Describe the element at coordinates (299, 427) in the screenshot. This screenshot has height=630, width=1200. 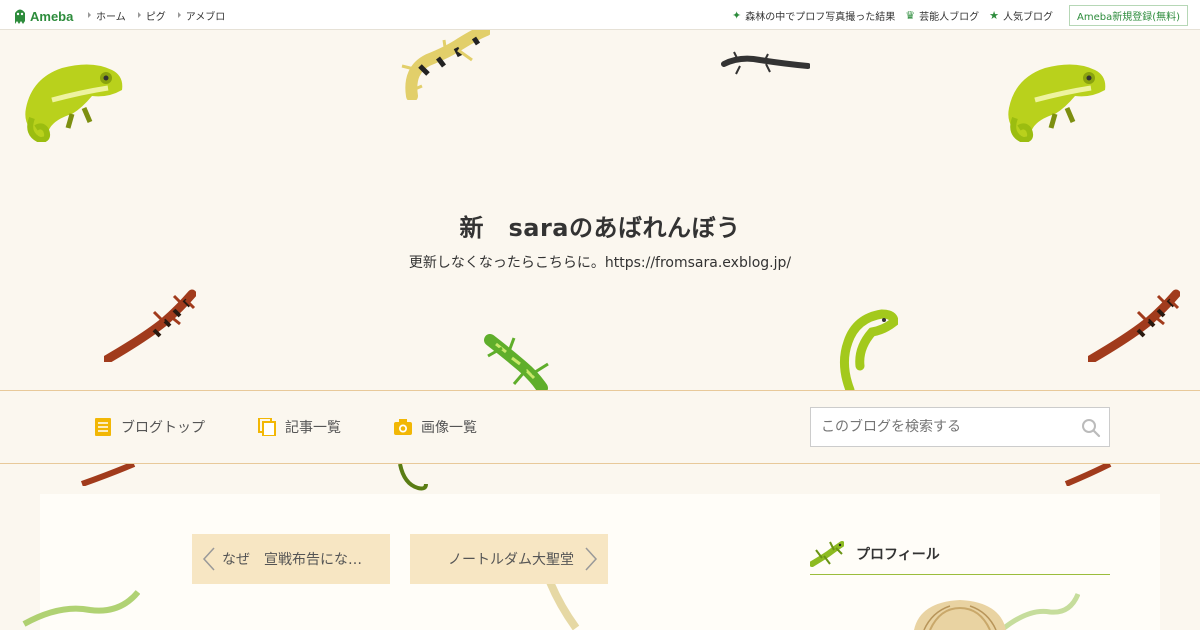
I see `nav-entry-list: 記事一覧` at that location.